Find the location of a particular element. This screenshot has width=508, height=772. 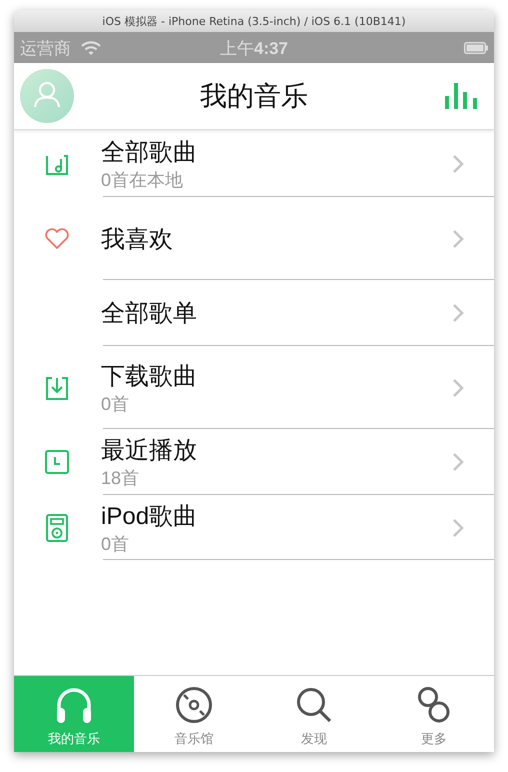

row-subtitle: 18首 is located at coordinates (120, 478).